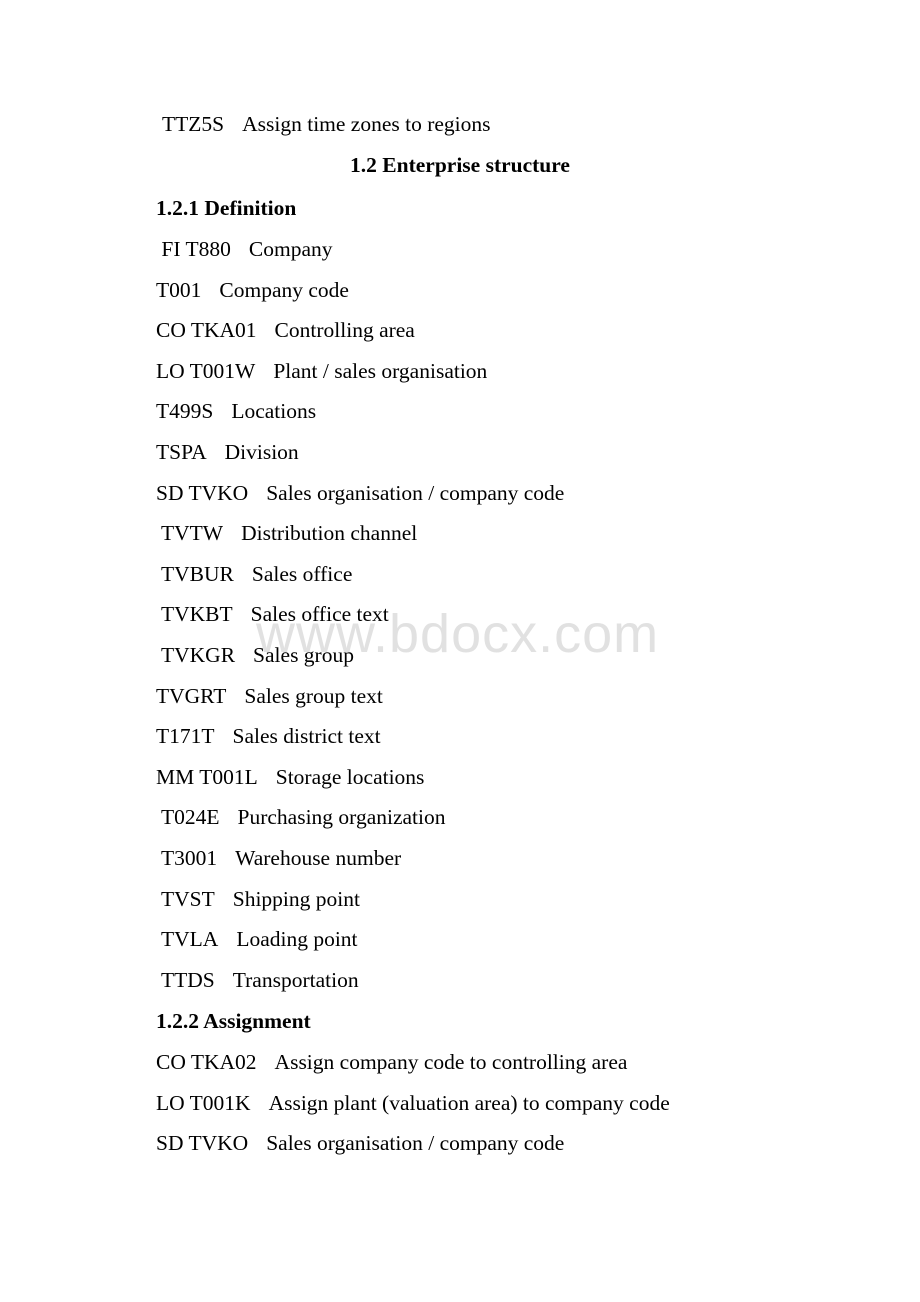 Image resolution: width=920 pixels, height=1302 pixels. What do you see at coordinates (193, 124) in the screenshot?
I see `table-code: TTZ5S` at bounding box center [193, 124].